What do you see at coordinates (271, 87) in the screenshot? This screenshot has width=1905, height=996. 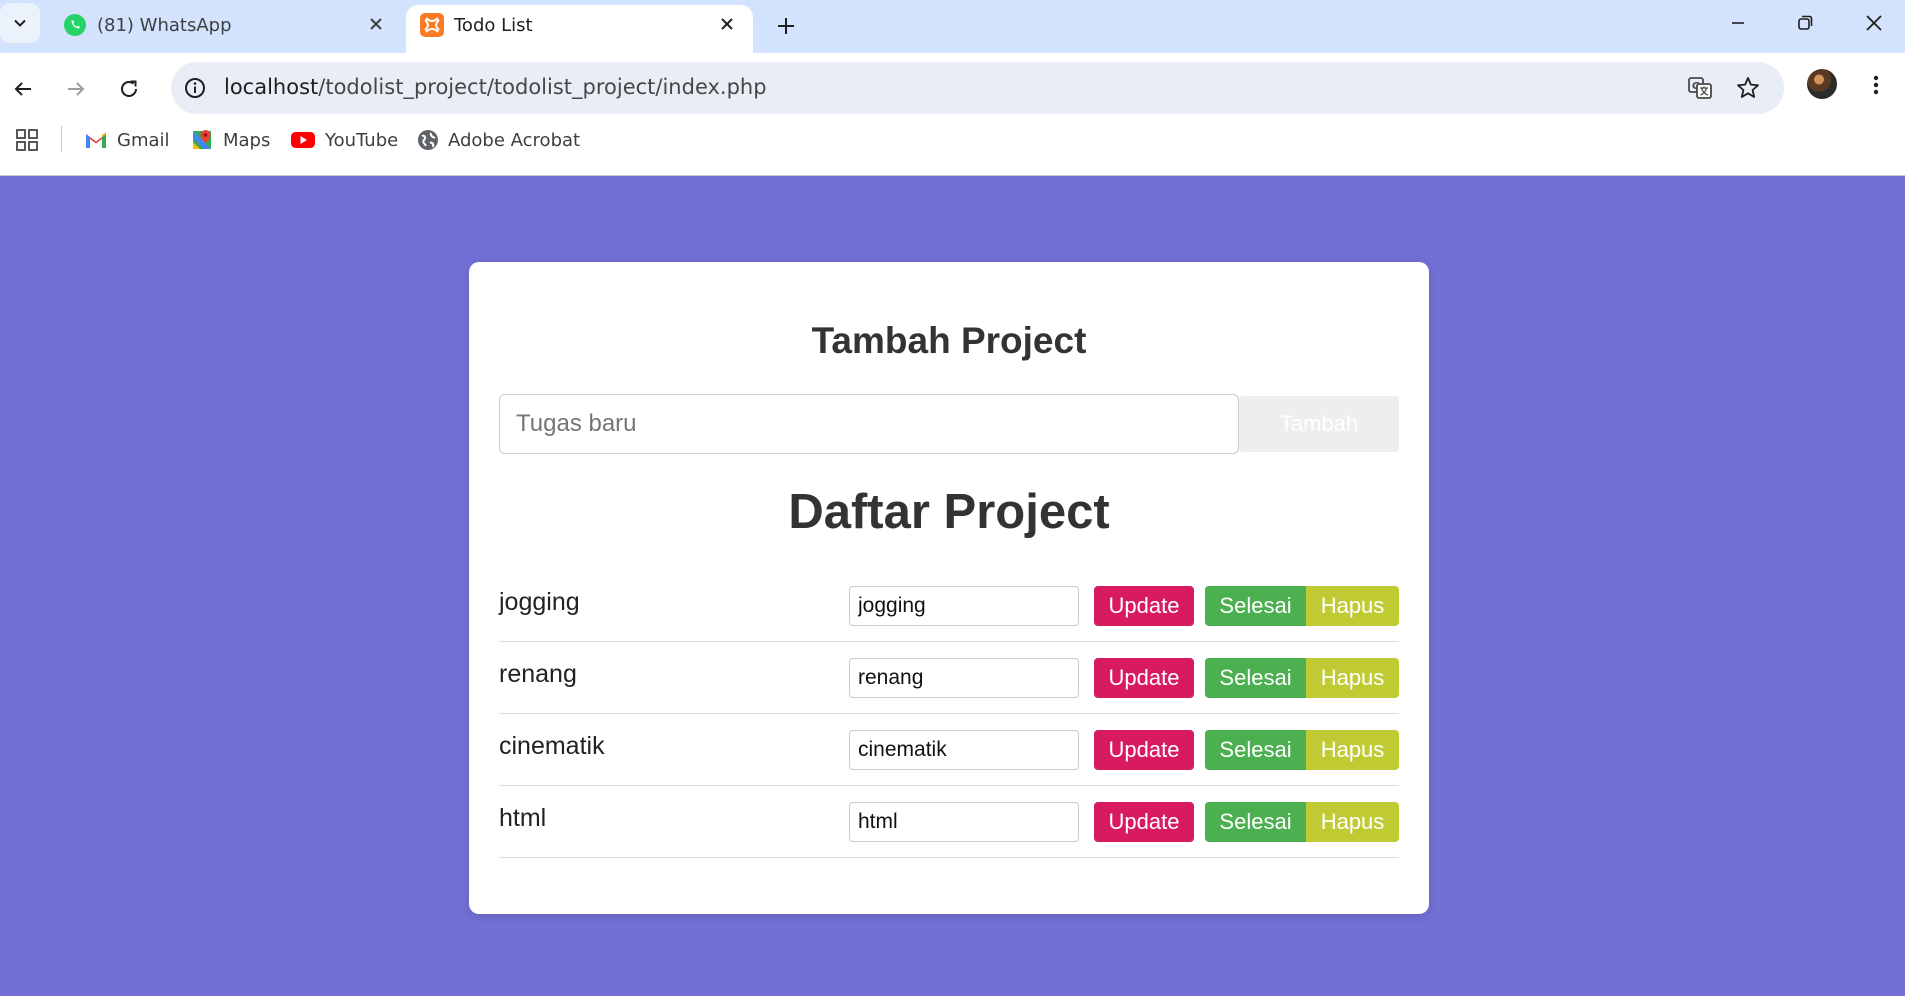 I see `url-host: localhost` at bounding box center [271, 87].